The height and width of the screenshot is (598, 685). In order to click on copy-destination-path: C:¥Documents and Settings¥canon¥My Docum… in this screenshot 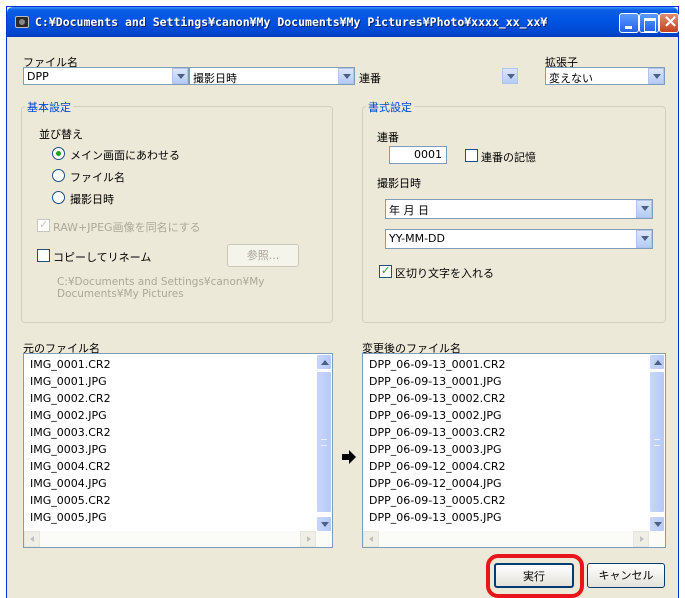, I will do `click(161, 288)`.